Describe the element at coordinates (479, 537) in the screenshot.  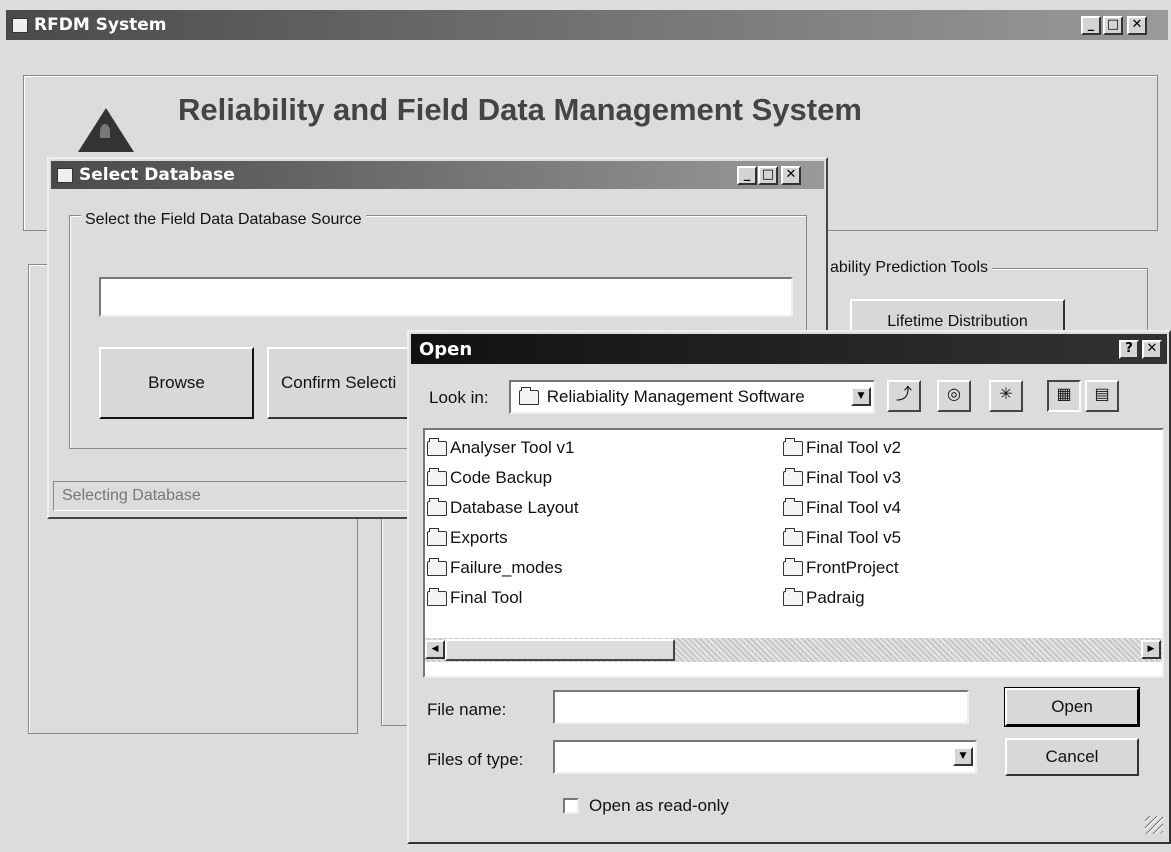
I see `folder-name: Exports` at that location.